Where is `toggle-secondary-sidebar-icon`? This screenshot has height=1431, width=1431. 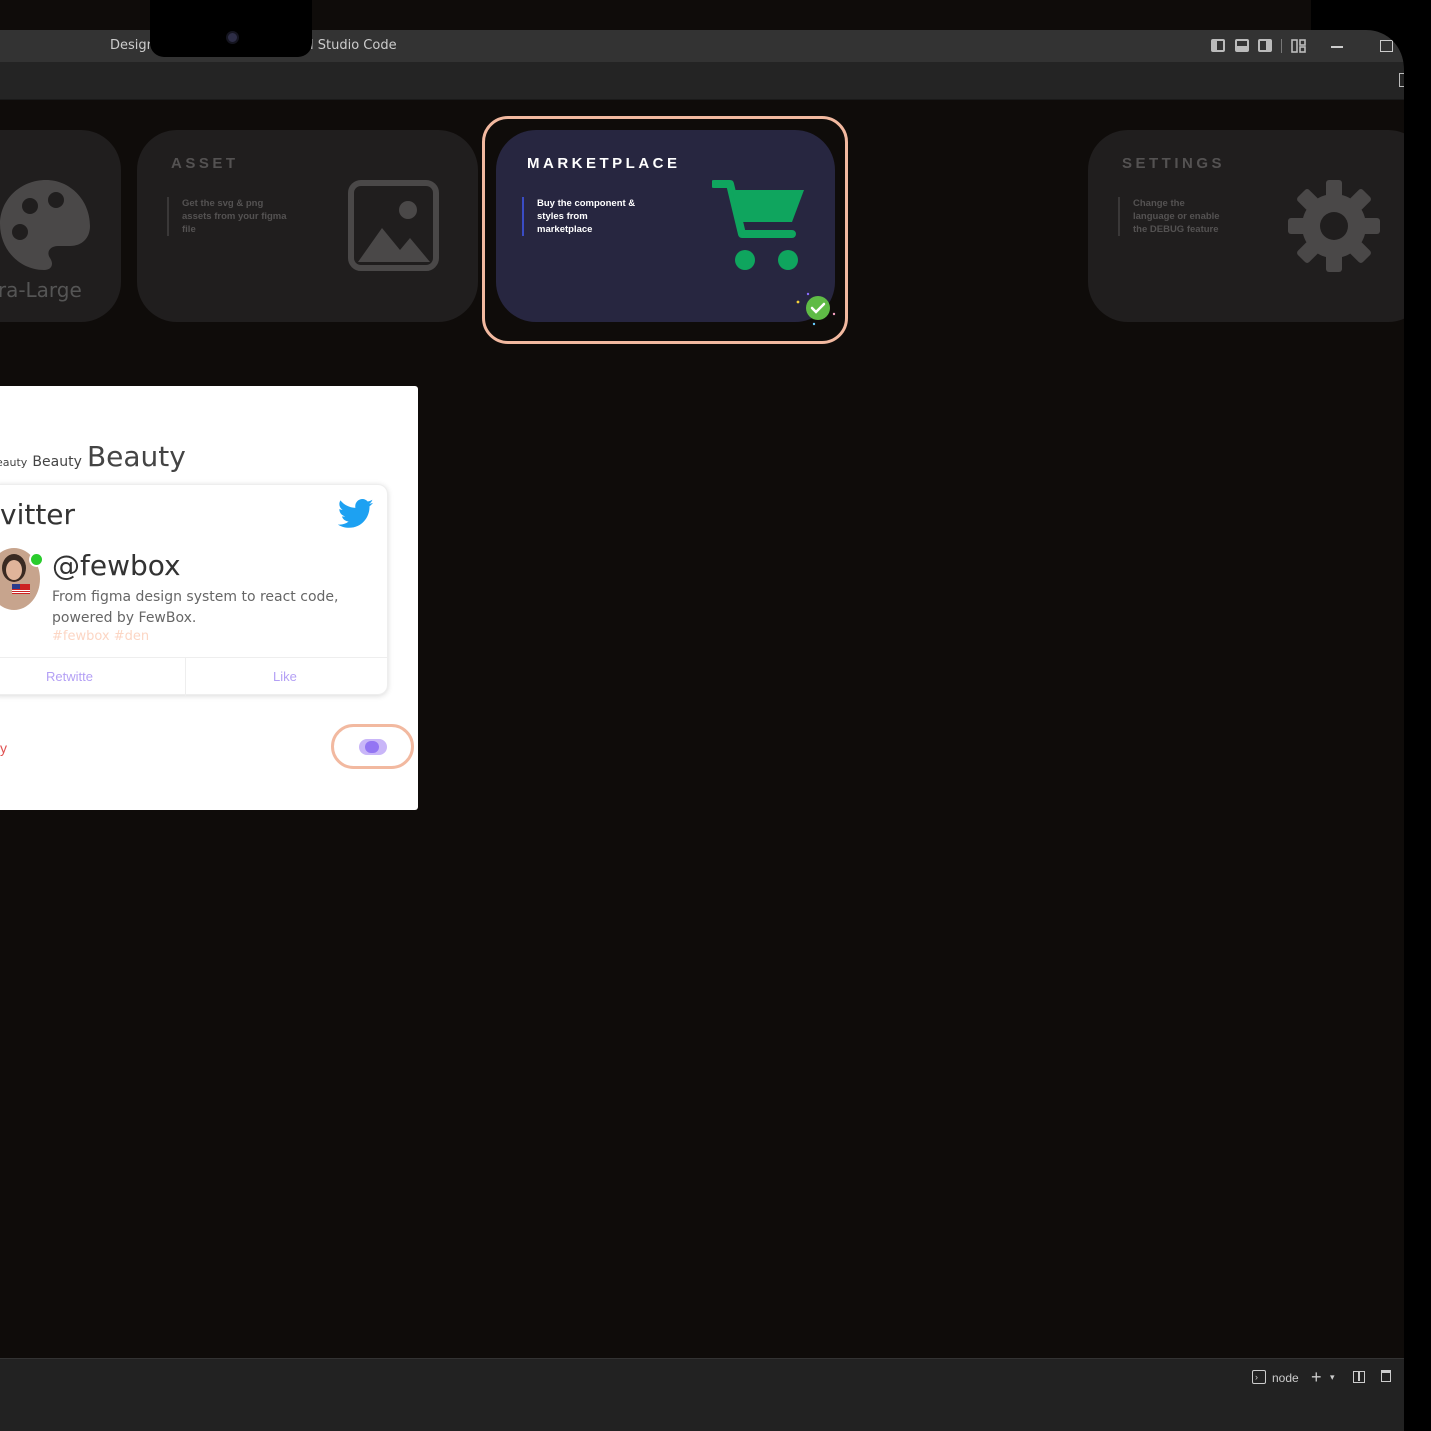
toggle-secondary-sidebar-icon is located at coordinates (1265, 45).